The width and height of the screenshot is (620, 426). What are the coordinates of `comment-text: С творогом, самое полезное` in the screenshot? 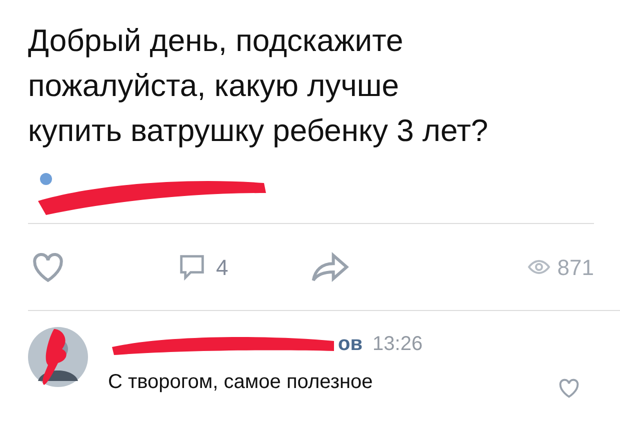 It's located at (240, 382).